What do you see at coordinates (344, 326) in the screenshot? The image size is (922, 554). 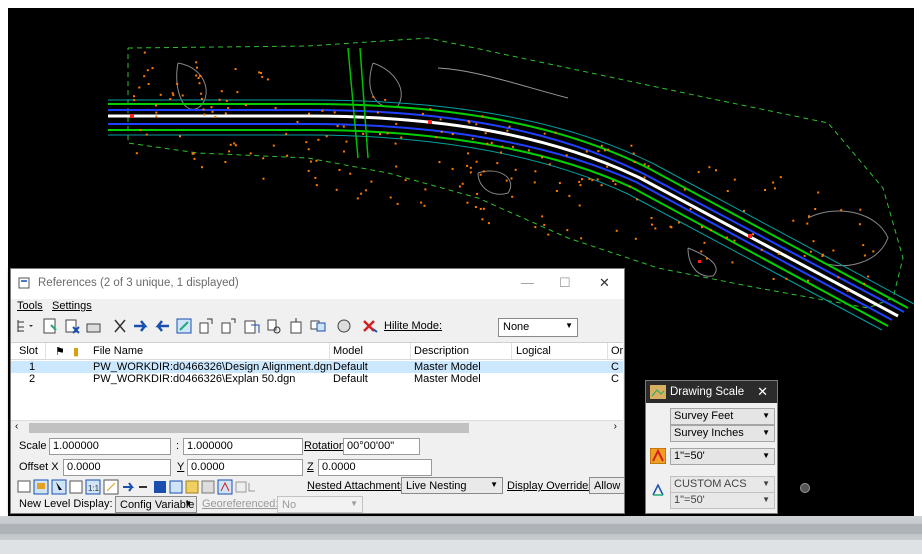 I see `reload-icon` at bounding box center [344, 326].